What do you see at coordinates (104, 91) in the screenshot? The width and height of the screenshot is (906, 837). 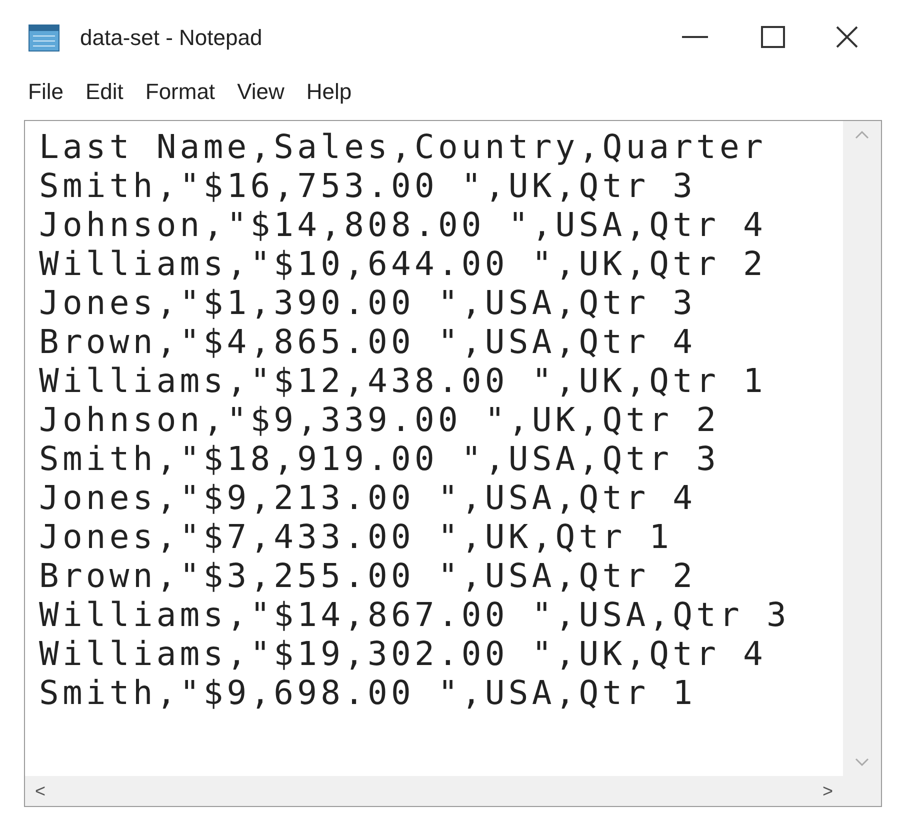 I see `menu-item: Edit` at bounding box center [104, 91].